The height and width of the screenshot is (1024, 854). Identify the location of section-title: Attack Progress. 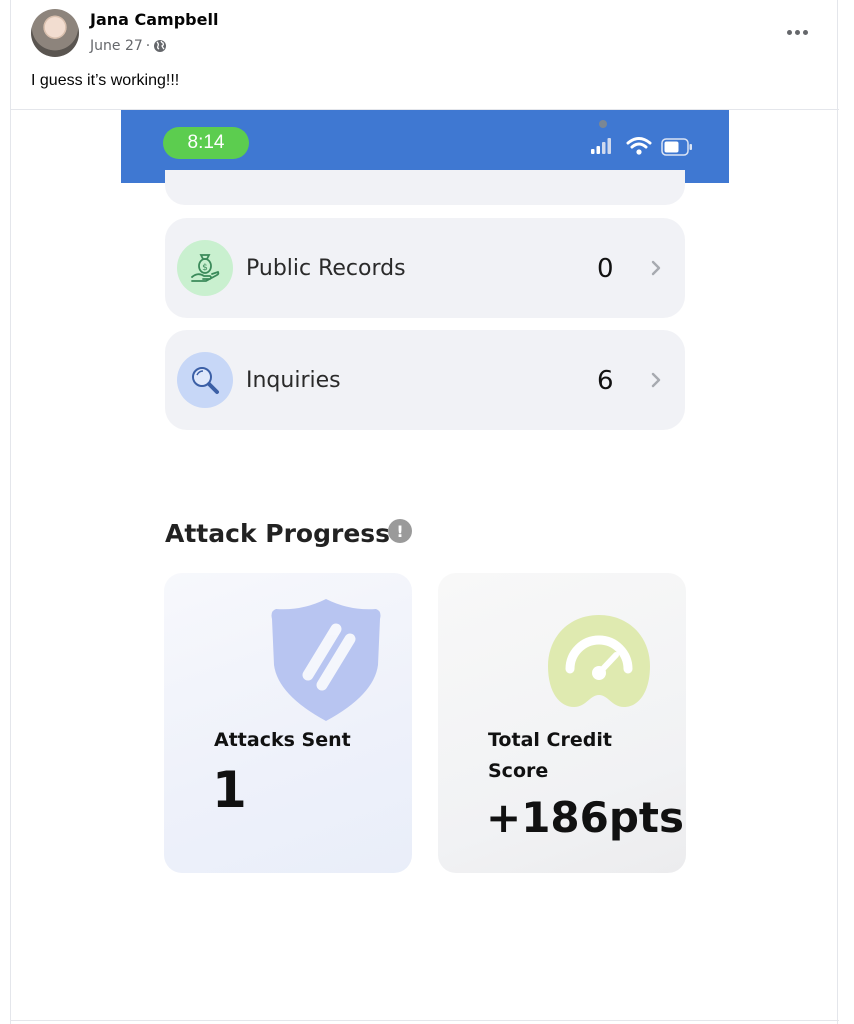
(278, 533).